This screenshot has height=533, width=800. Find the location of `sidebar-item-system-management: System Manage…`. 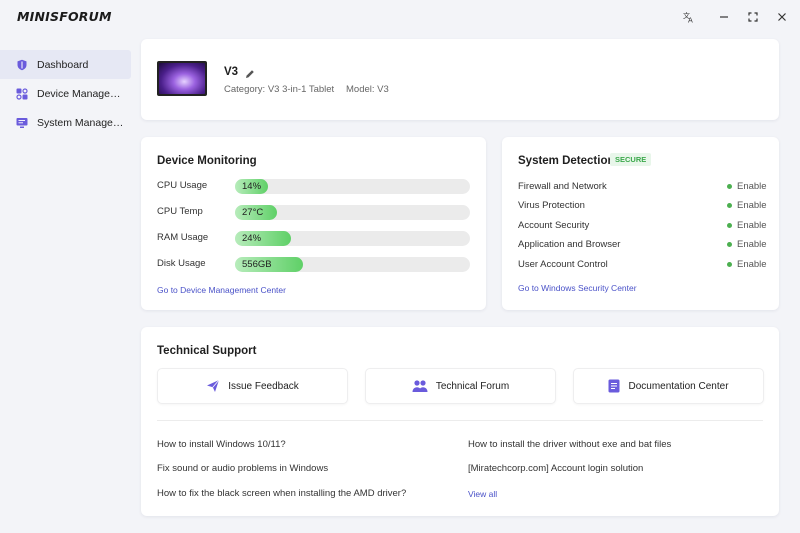

sidebar-item-system-management: System Manage… is located at coordinates (65, 122).